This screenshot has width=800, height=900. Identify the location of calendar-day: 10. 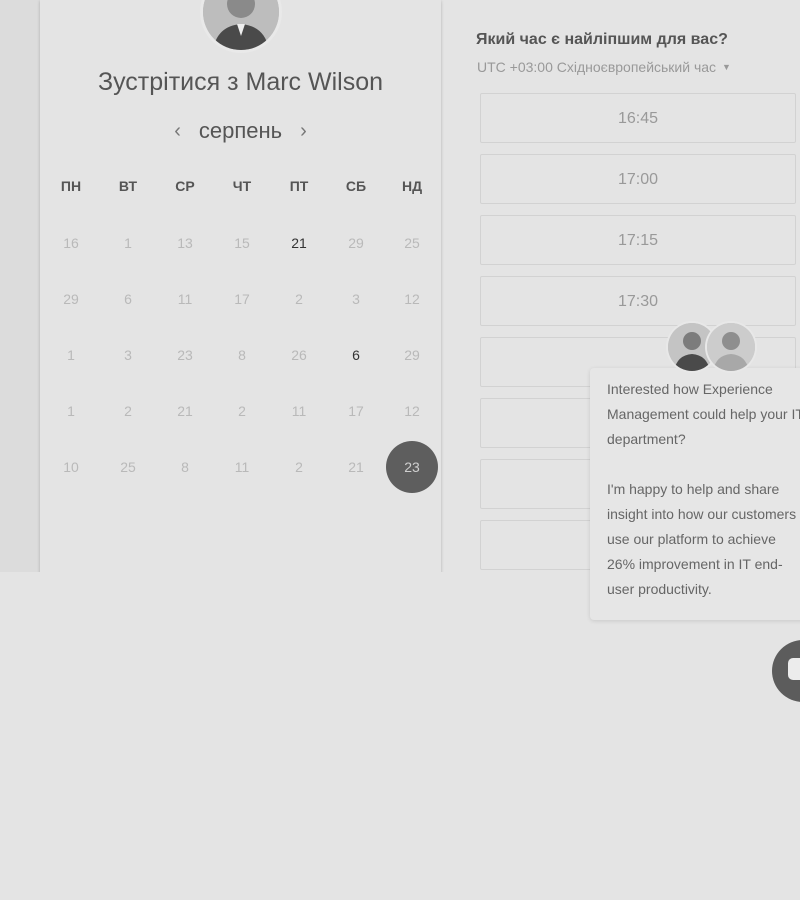
(71, 467).